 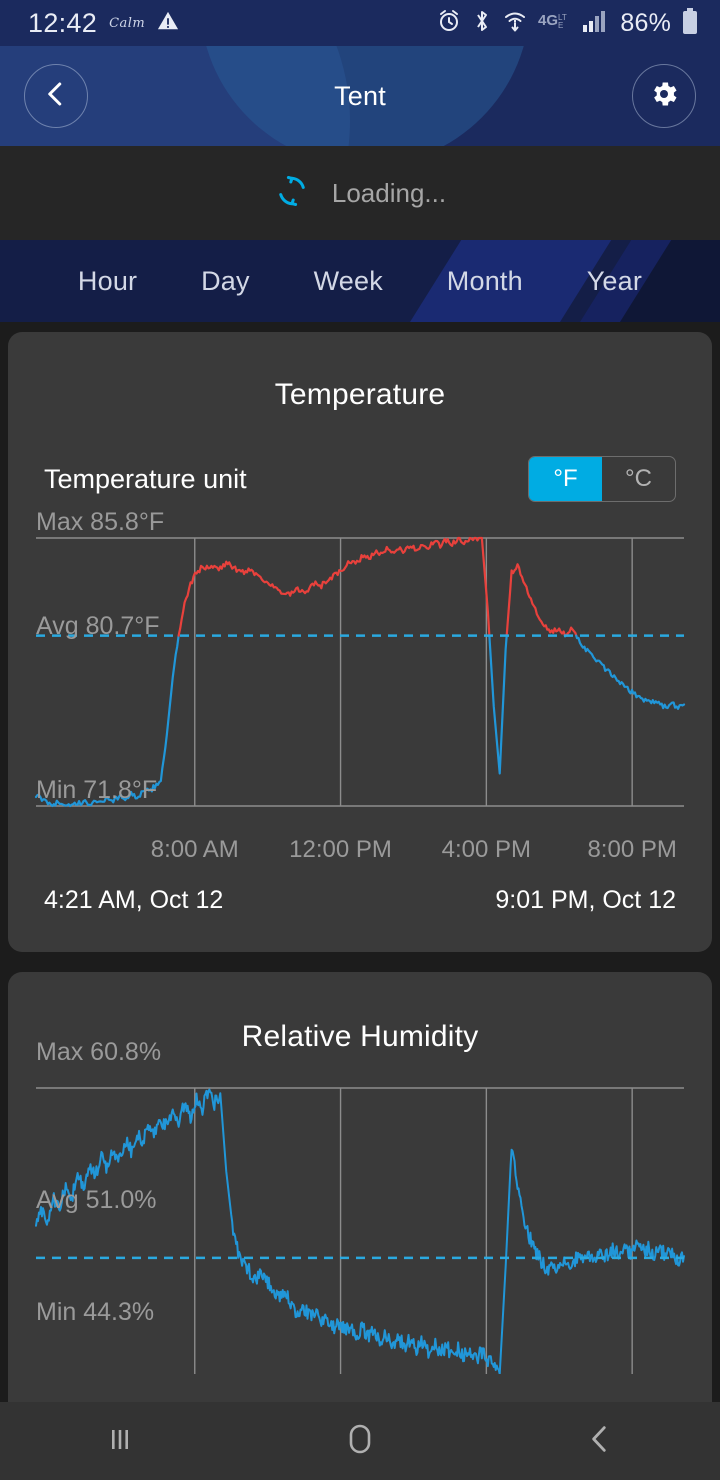 What do you see at coordinates (486, 849) in the screenshot?
I see `x-tick-label: 4:00 PM` at bounding box center [486, 849].